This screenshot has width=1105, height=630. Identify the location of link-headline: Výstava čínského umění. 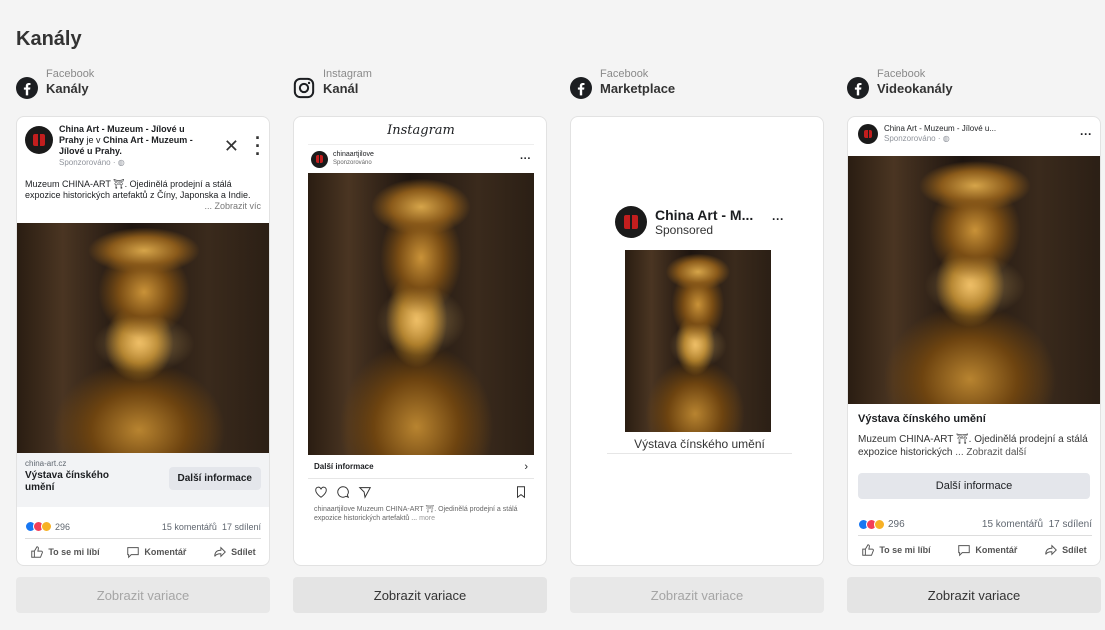
(67, 481).